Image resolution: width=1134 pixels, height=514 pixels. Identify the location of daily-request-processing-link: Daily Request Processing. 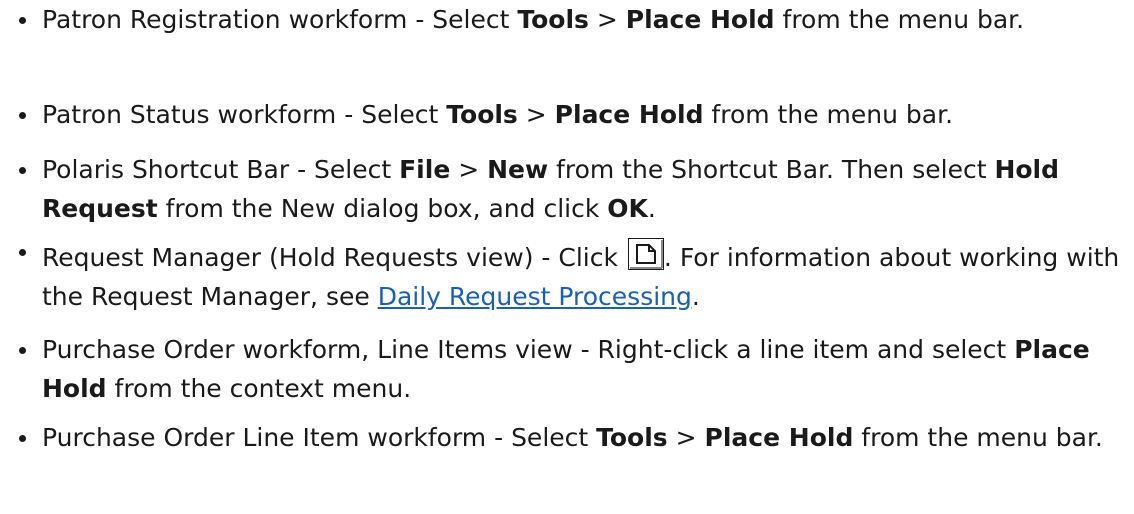
(535, 296).